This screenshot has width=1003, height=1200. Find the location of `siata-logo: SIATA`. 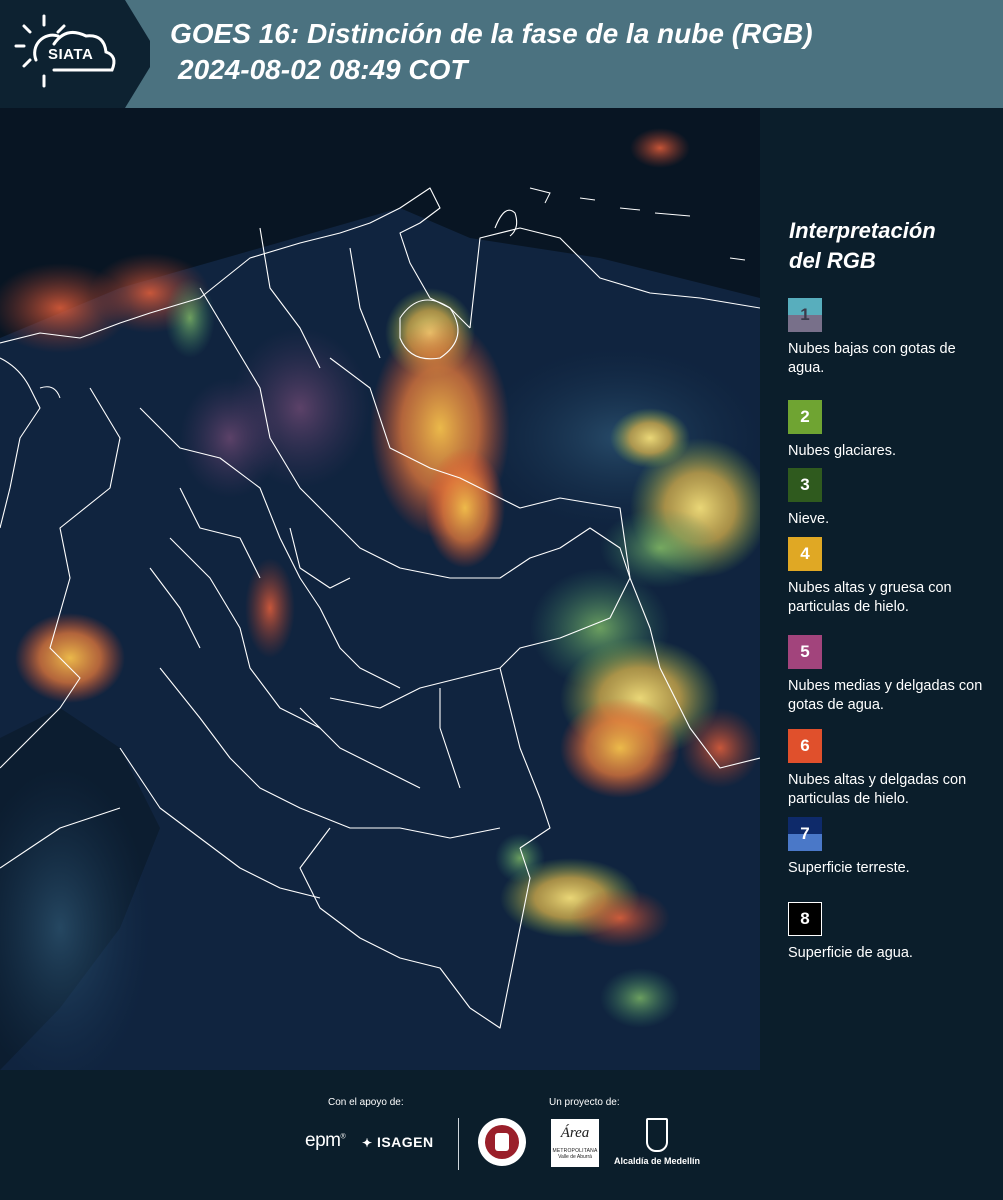

siata-logo: SIATA is located at coordinates (75, 54).